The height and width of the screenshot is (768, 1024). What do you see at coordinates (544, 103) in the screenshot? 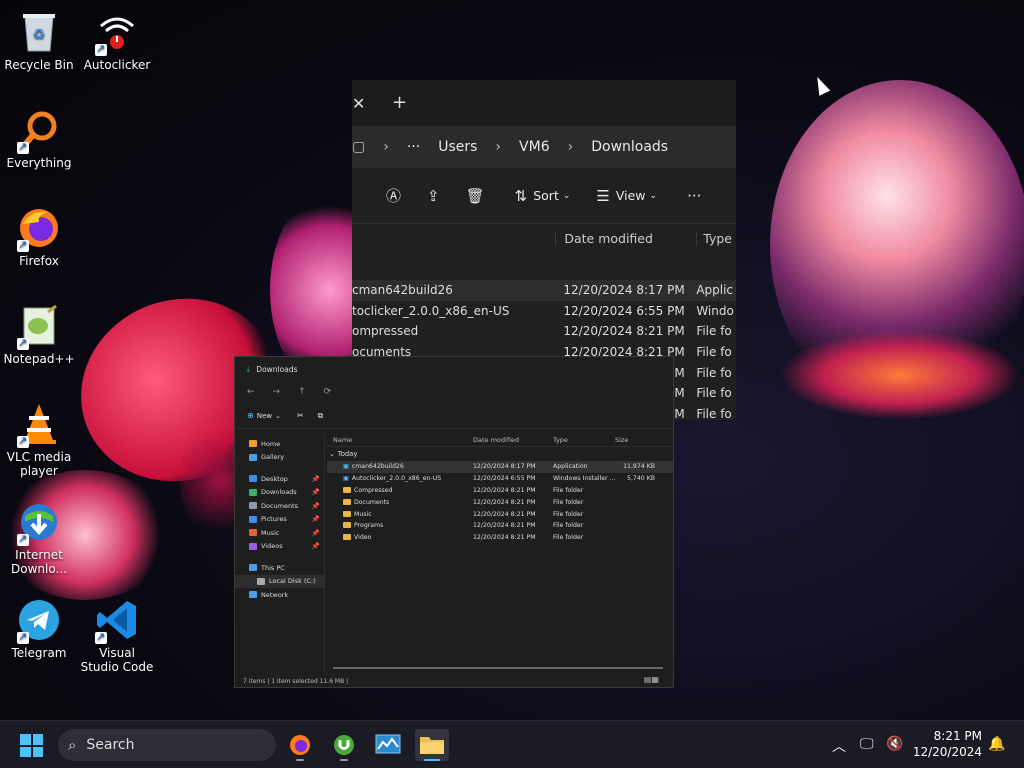
I see `tab-bar: ✕ +` at bounding box center [544, 103].